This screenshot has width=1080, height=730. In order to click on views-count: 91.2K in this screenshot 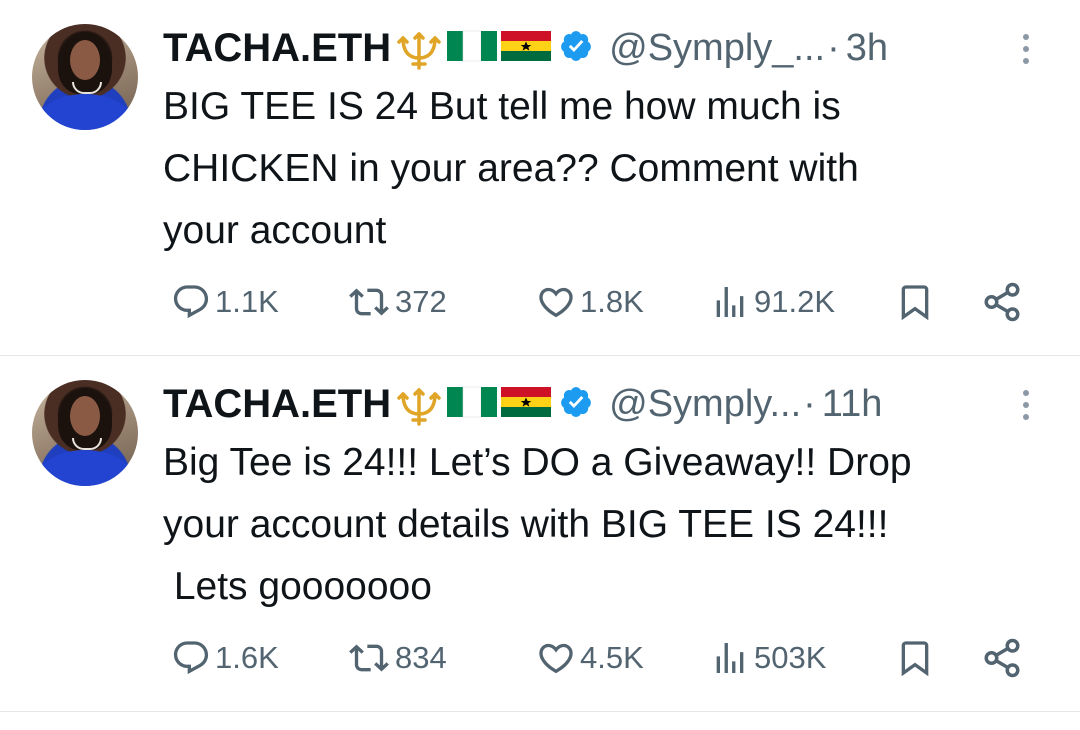, I will do `click(795, 301)`.